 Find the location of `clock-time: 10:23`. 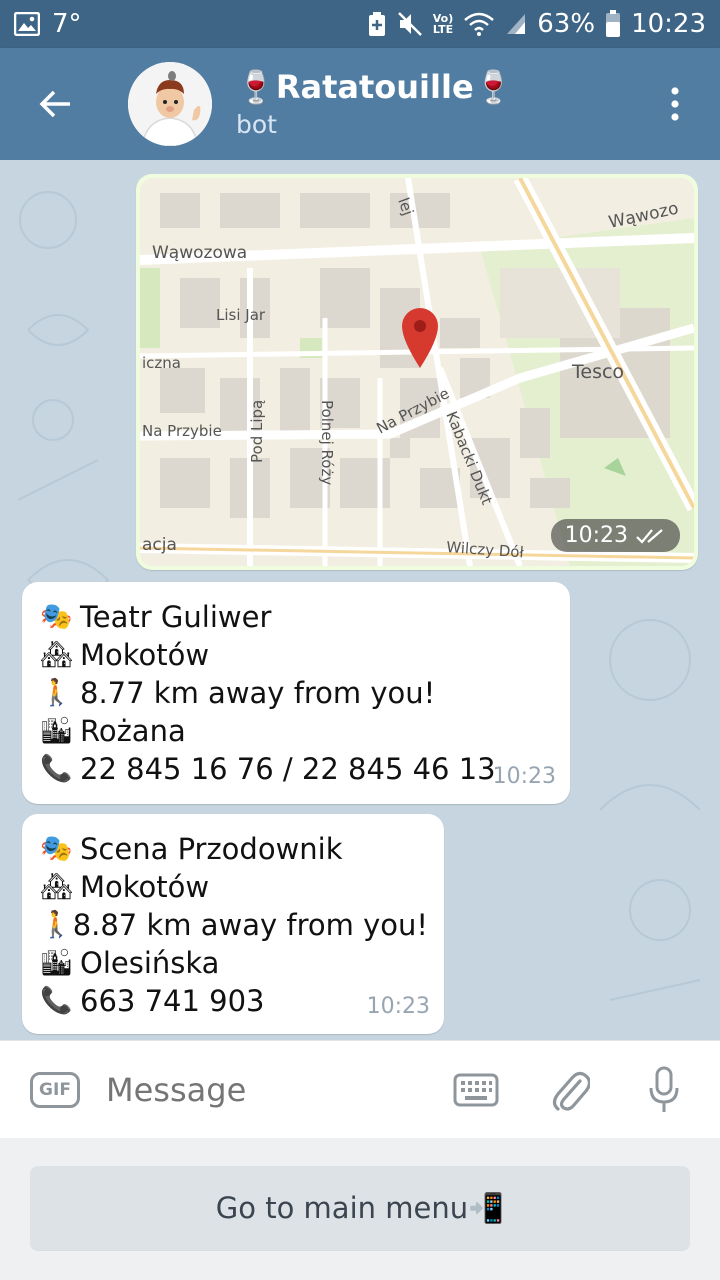

clock-time: 10:23 is located at coordinates (668, 24).